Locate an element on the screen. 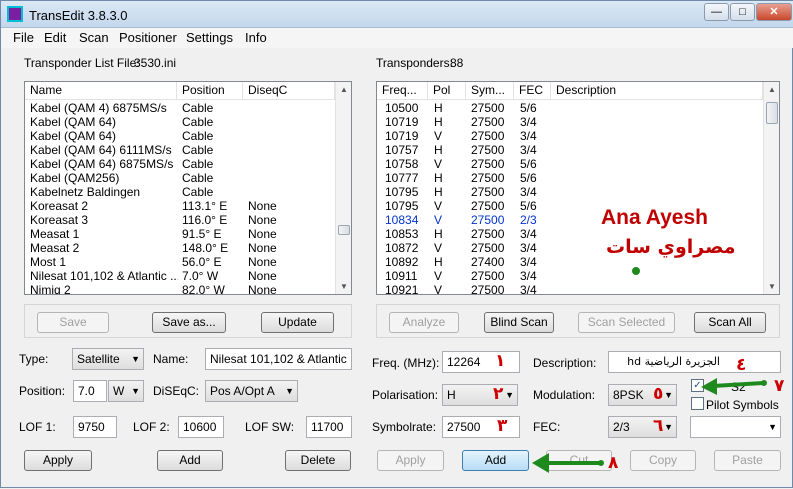 This screenshot has width=793, height=489. transponder-frequency: 10795 is located at coordinates (402, 206).